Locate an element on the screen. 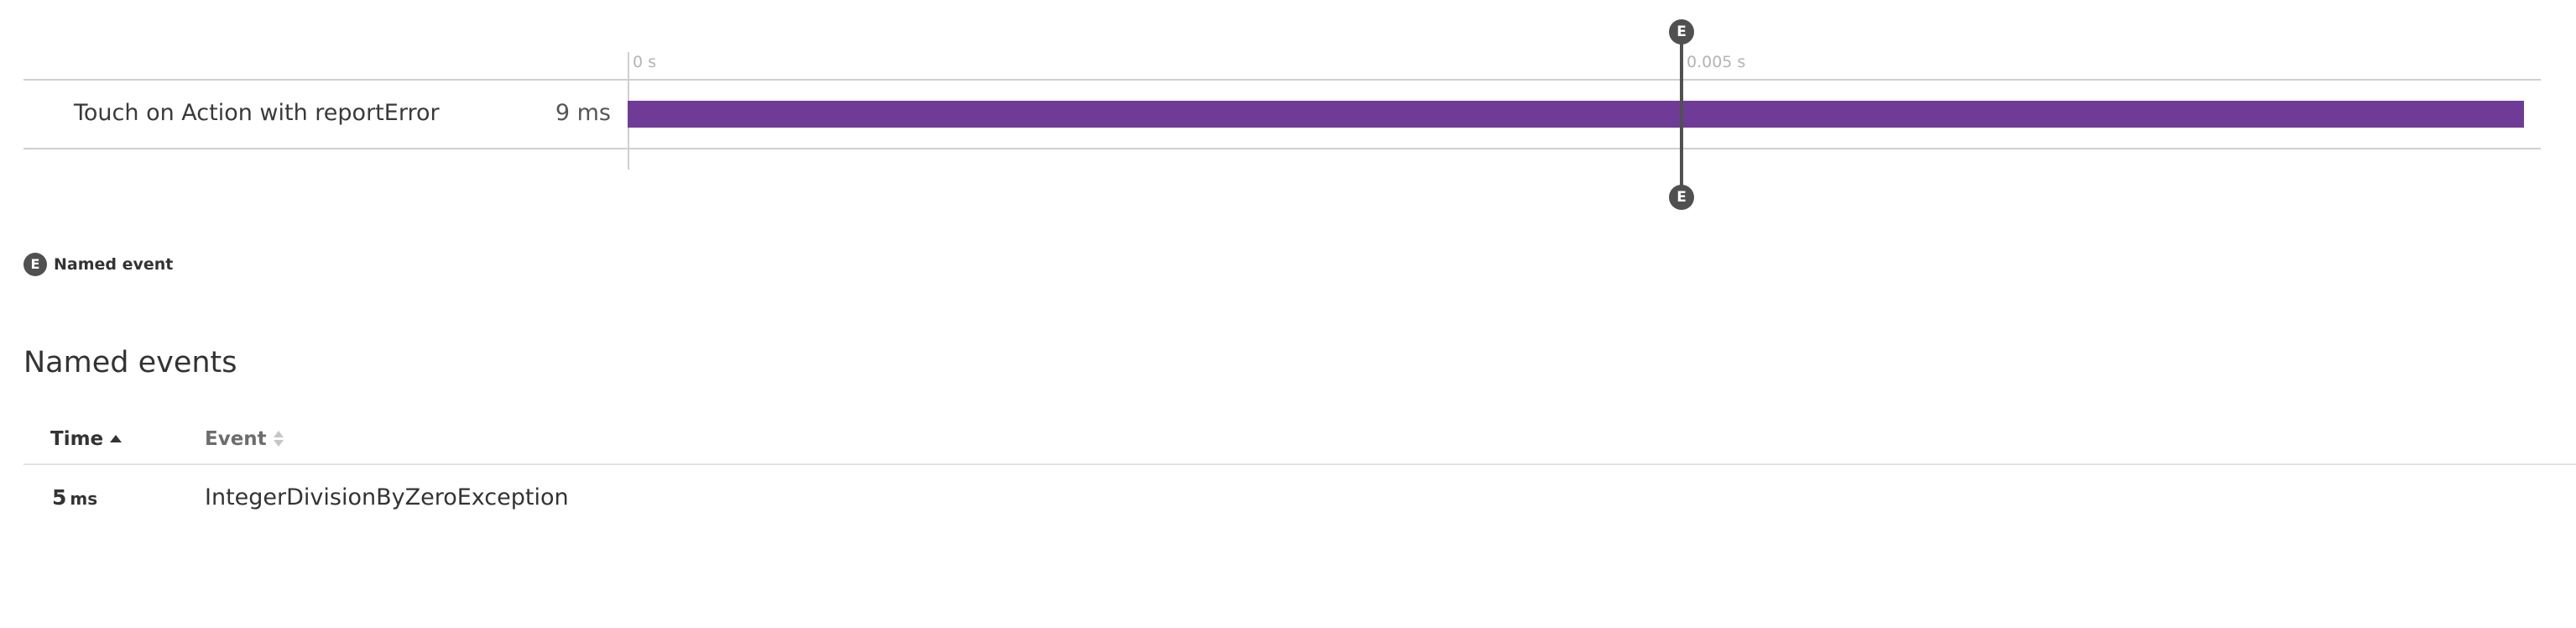 This screenshot has height=628, width=2576. named-event-marker-line is located at coordinates (1681, 113).